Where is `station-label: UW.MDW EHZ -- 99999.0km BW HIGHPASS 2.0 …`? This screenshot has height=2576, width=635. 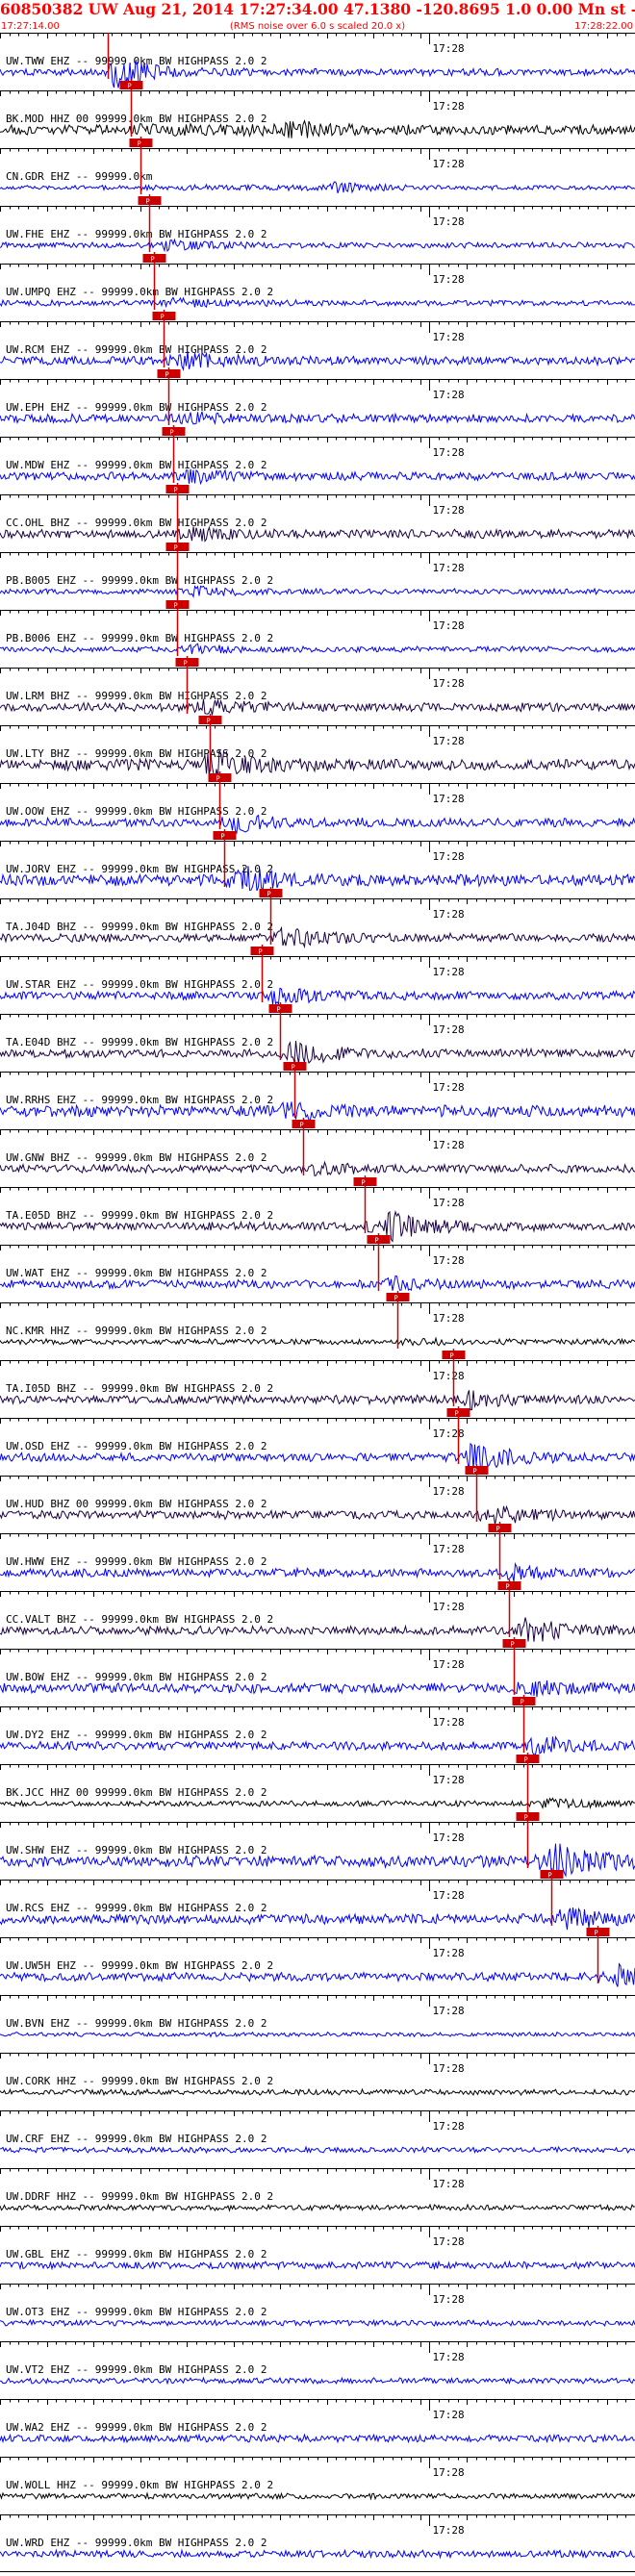
station-label: UW.MDW EHZ -- 99999.0km BW HIGHPASS 2.0 … is located at coordinates (136, 465).